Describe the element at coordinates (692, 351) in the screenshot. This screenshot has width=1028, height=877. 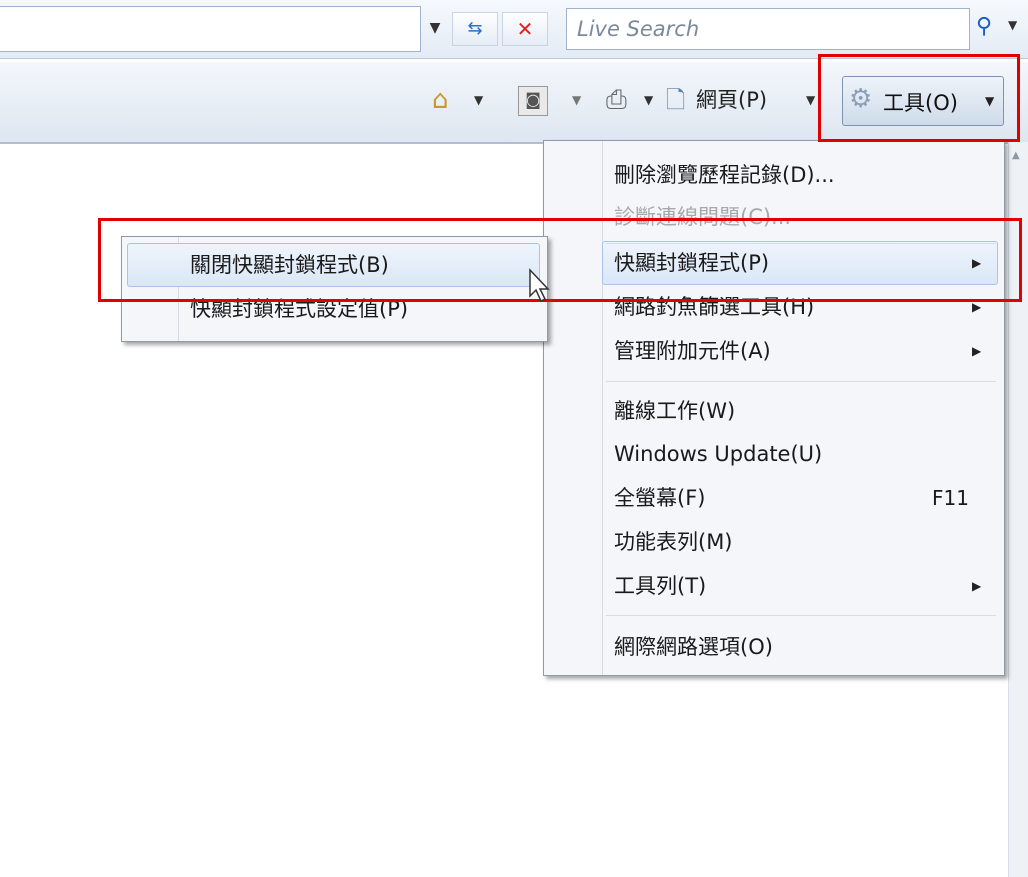
I see `menu-item-manage-addons: 管理附加元件(A)` at that location.